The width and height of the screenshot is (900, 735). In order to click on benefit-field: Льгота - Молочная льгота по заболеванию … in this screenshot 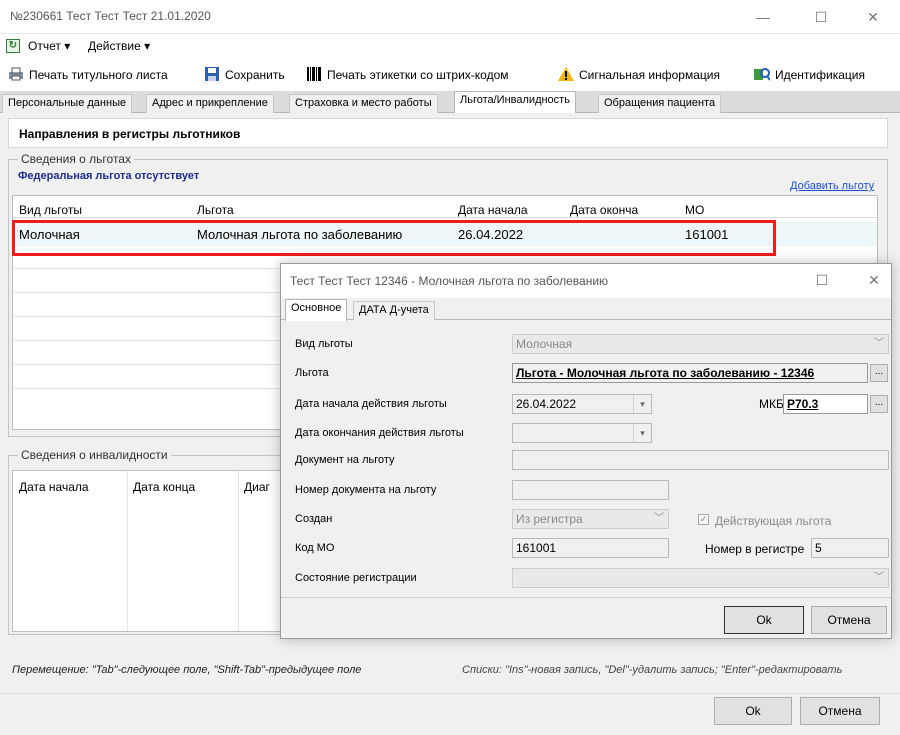, I will do `click(690, 373)`.